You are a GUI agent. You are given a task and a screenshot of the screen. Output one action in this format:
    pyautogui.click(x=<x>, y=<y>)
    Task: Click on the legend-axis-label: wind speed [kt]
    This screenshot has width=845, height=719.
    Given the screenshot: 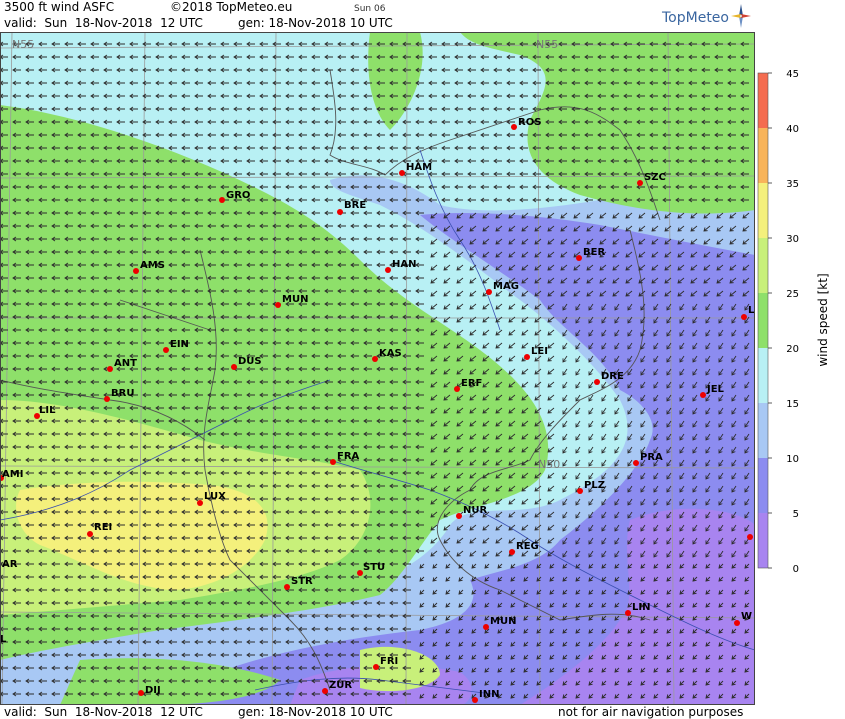 What is the action you would take?
    pyautogui.click(x=823, y=319)
    